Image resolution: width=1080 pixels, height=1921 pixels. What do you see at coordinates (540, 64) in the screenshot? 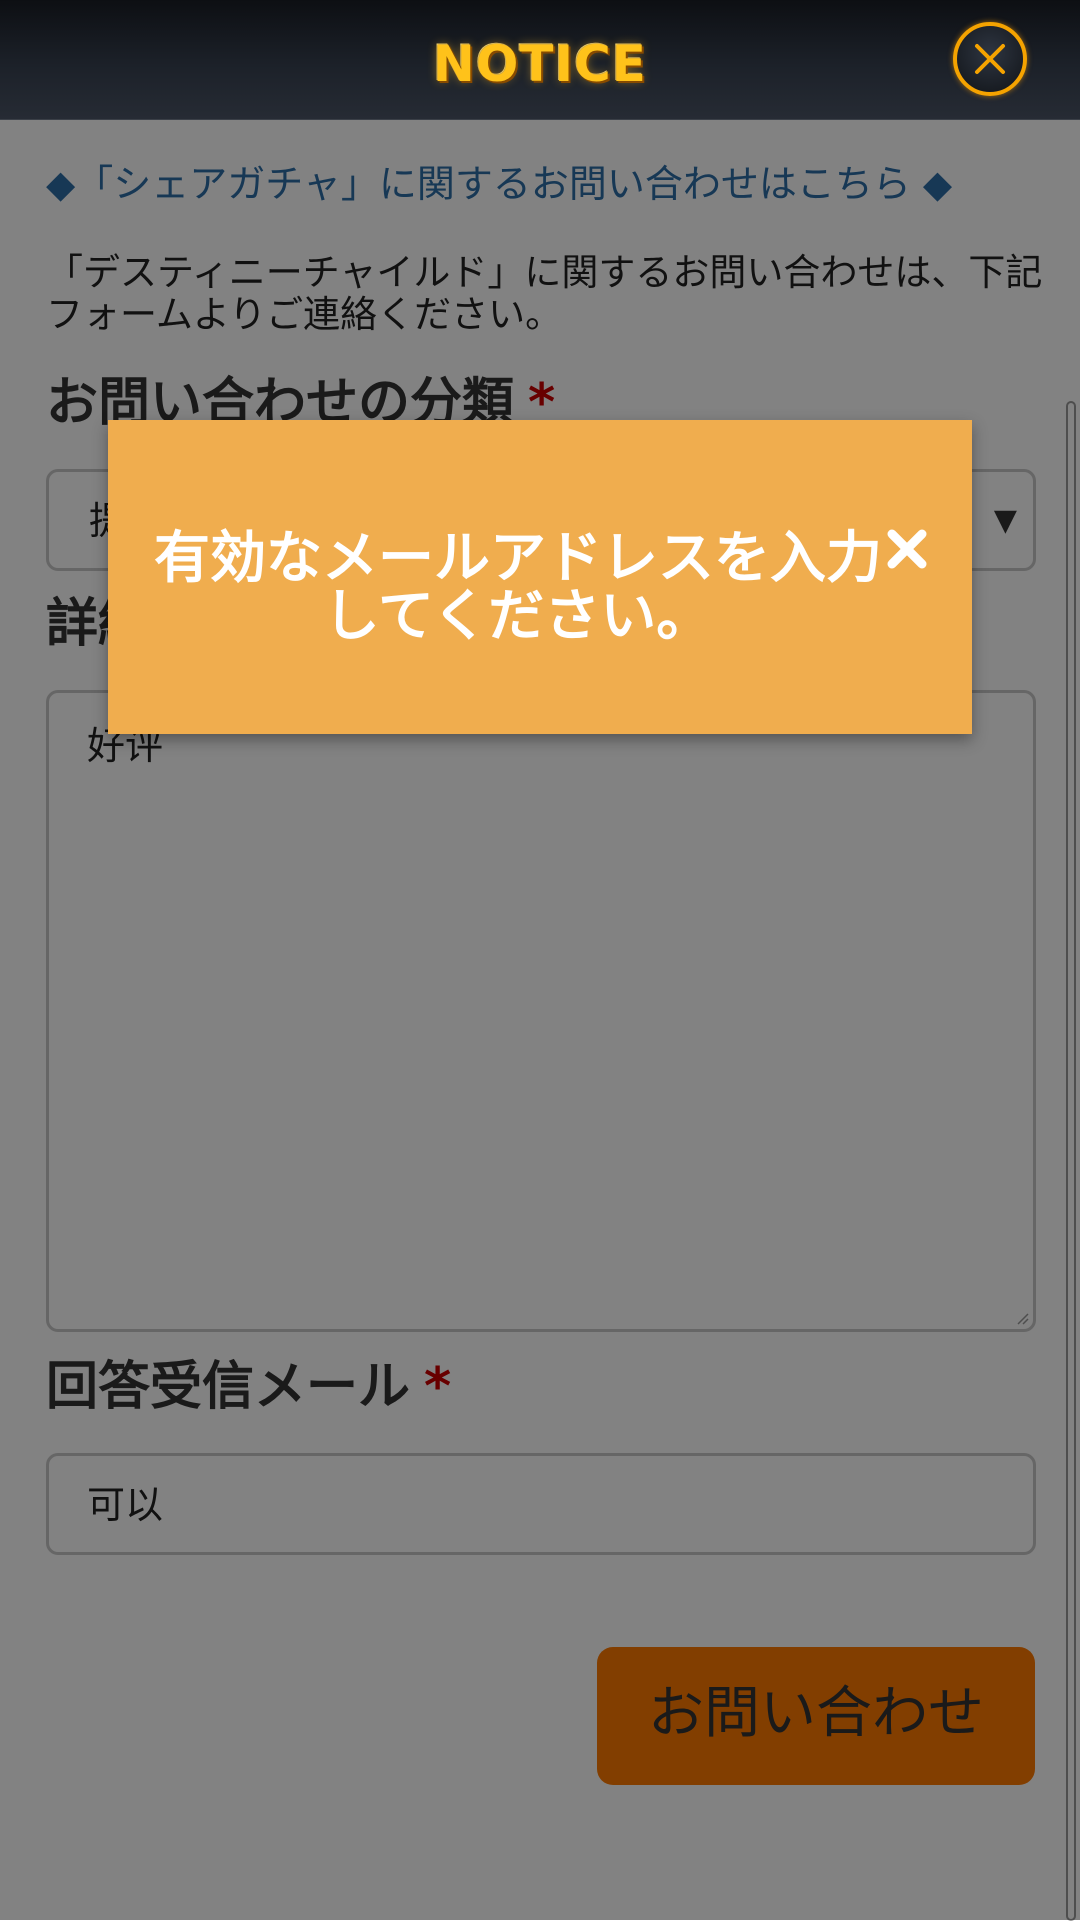
I see `page-title: NOTICE` at bounding box center [540, 64].